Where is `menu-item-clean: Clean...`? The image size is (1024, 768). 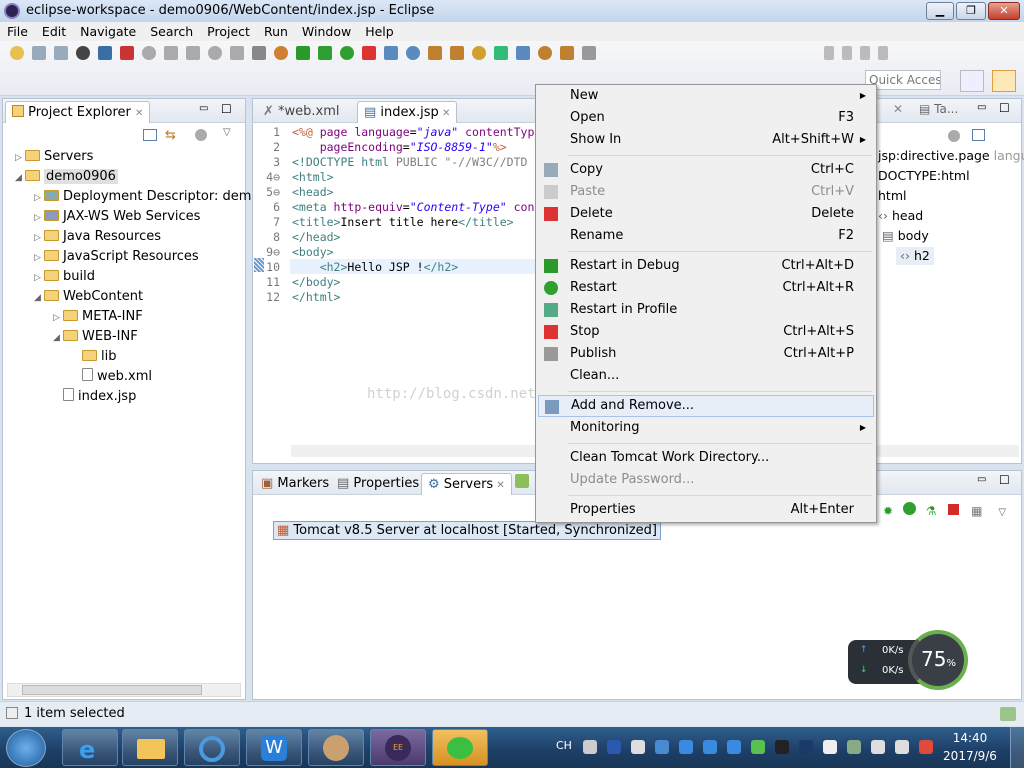 menu-item-clean: Clean... is located at coordinates (706, 376).